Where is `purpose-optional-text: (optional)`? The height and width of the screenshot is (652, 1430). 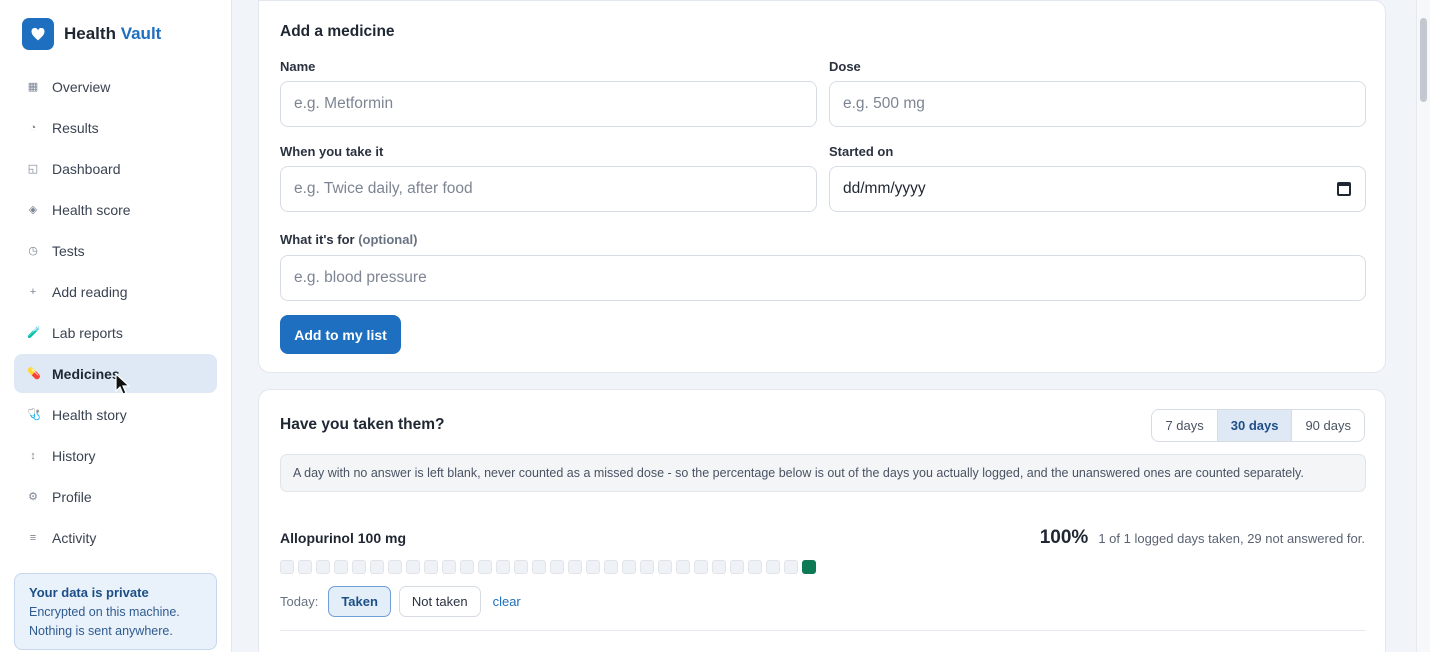
purpose-optional-text: (optional) is located at coordinates (388, 239).